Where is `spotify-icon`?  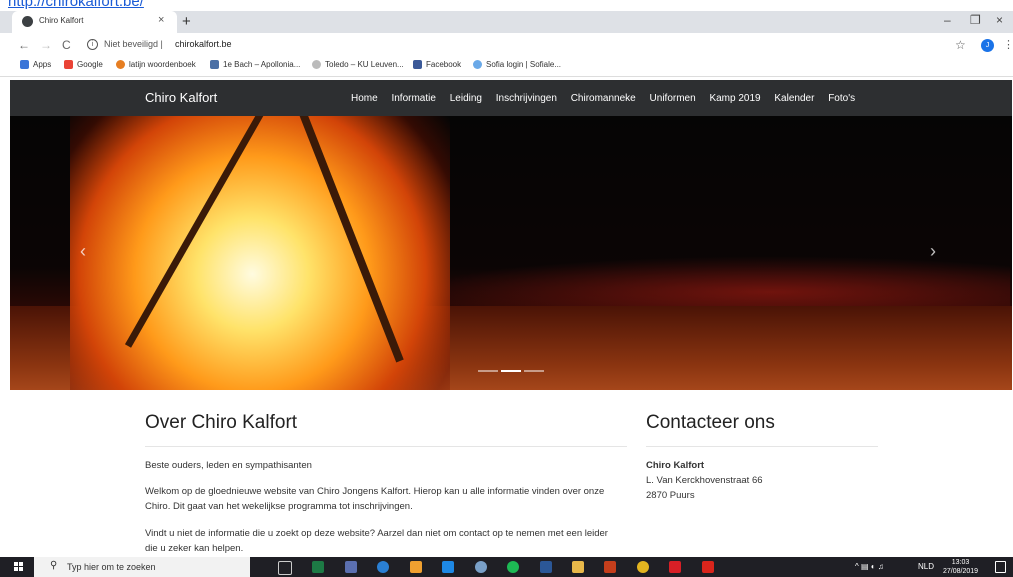 spotify-icon is located at coordinates (513, 567).